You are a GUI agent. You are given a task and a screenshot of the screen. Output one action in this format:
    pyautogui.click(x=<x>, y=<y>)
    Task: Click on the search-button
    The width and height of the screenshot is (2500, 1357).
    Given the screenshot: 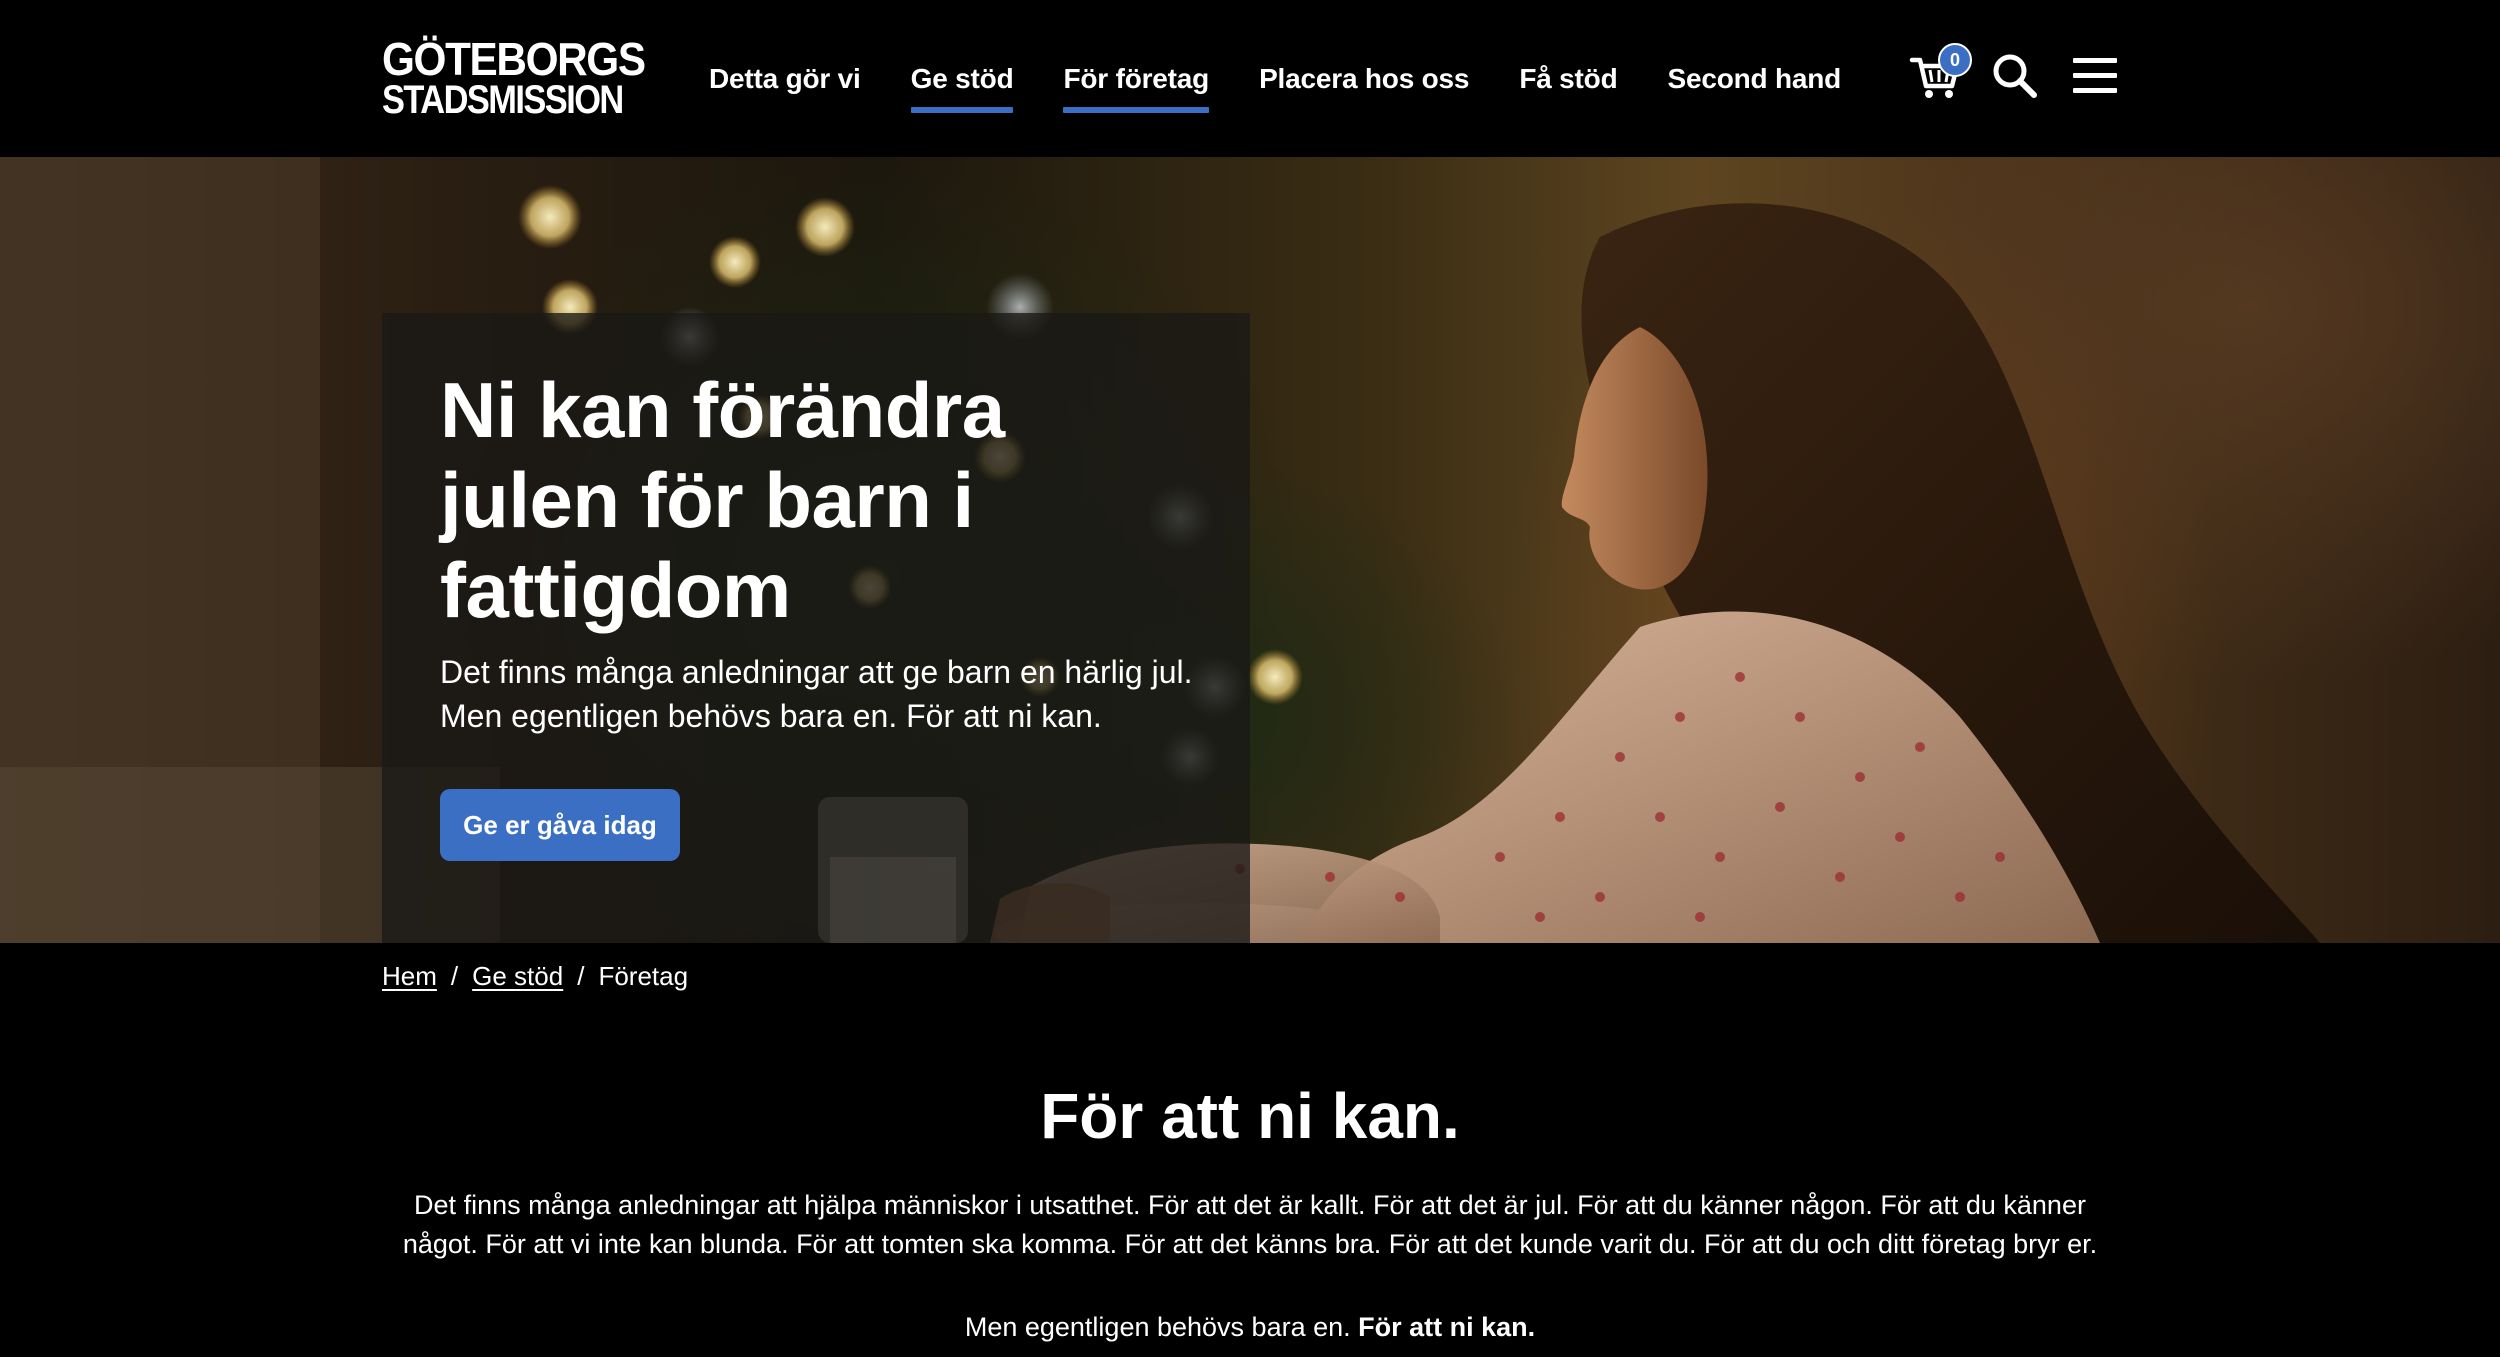 What is the action you would take?
    pyautogui.click(x=2015, y=76)
    